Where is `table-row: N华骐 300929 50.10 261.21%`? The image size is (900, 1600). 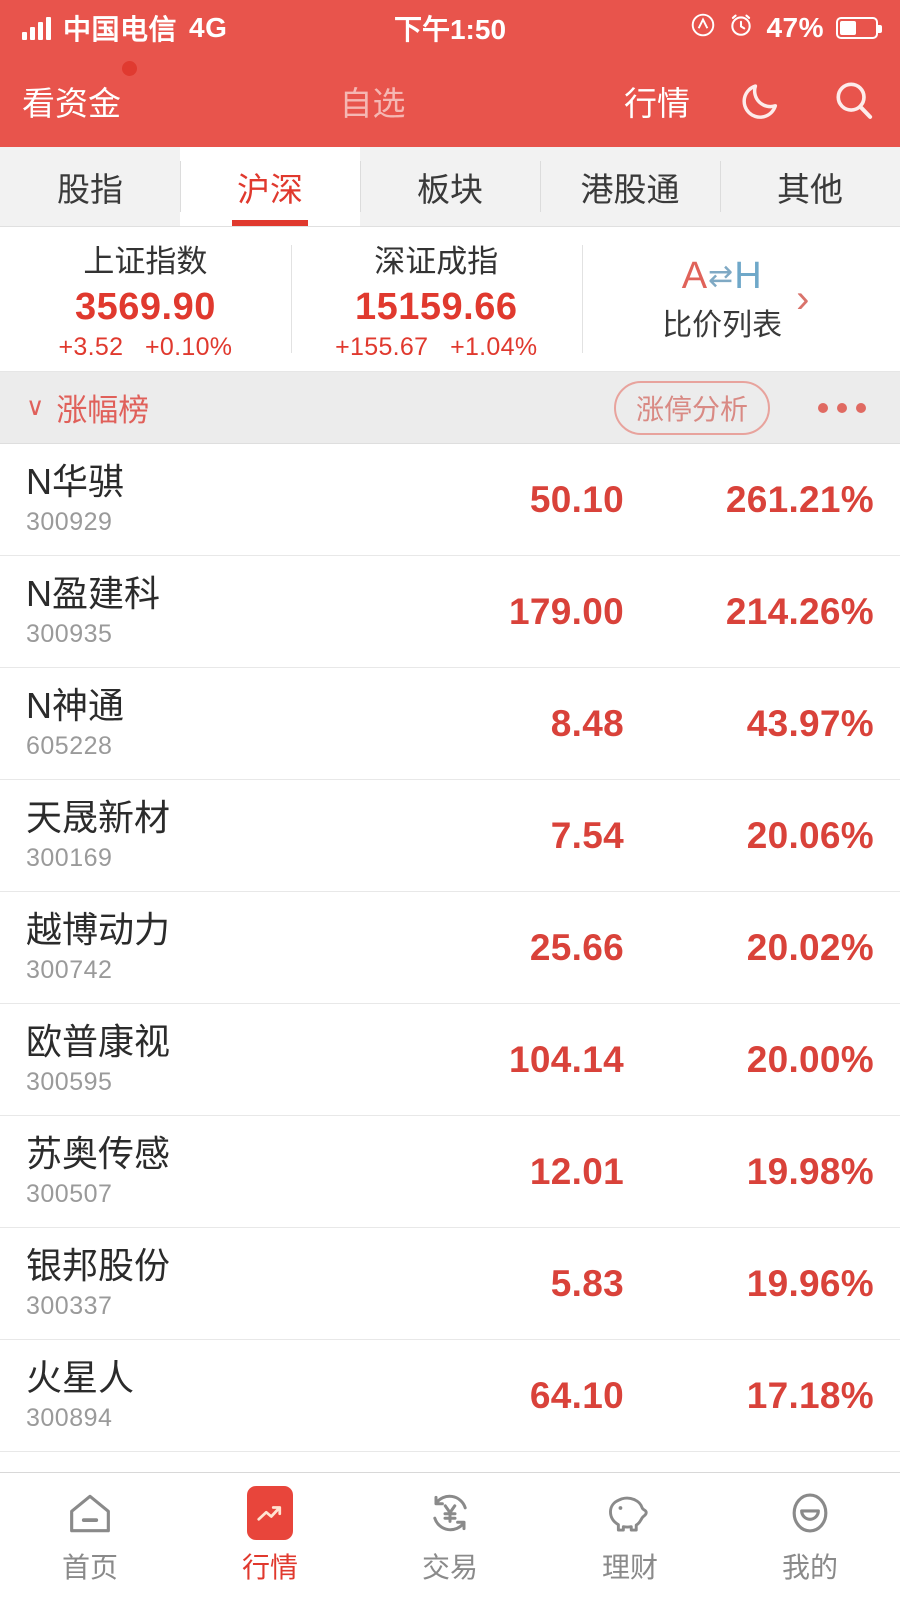
table-row: N华骐 300929 50.10 261.21% is located at coordinates (450, 500).